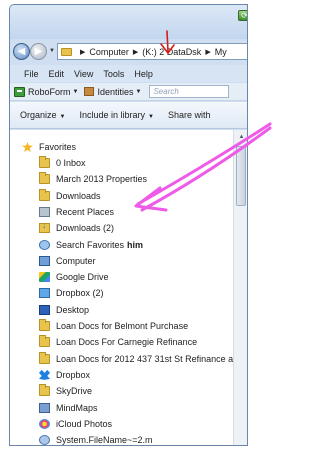 The image size is (320, 454). I want to click on nav-item: Loan Docs for Belmont Purchase, so click(113, 326).